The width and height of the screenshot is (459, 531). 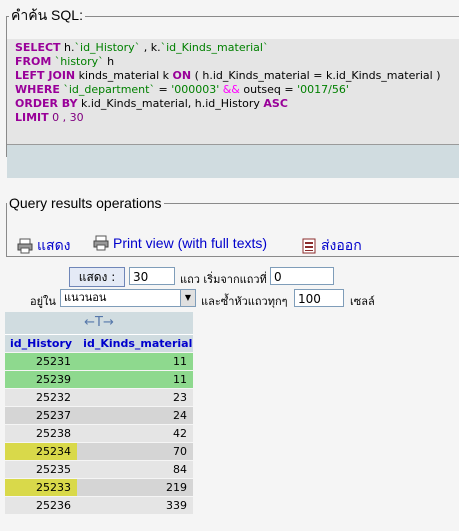 I want to click on cell-id-history: 25232, so click(x=41, y=397).